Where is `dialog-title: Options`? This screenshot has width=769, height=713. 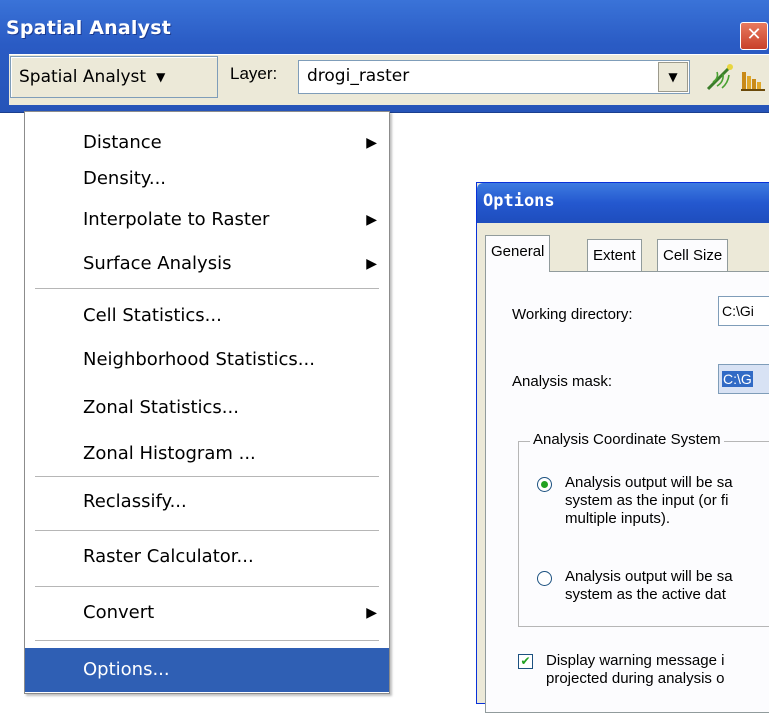
dialog-title: Options is located at coordinates (519, 201).